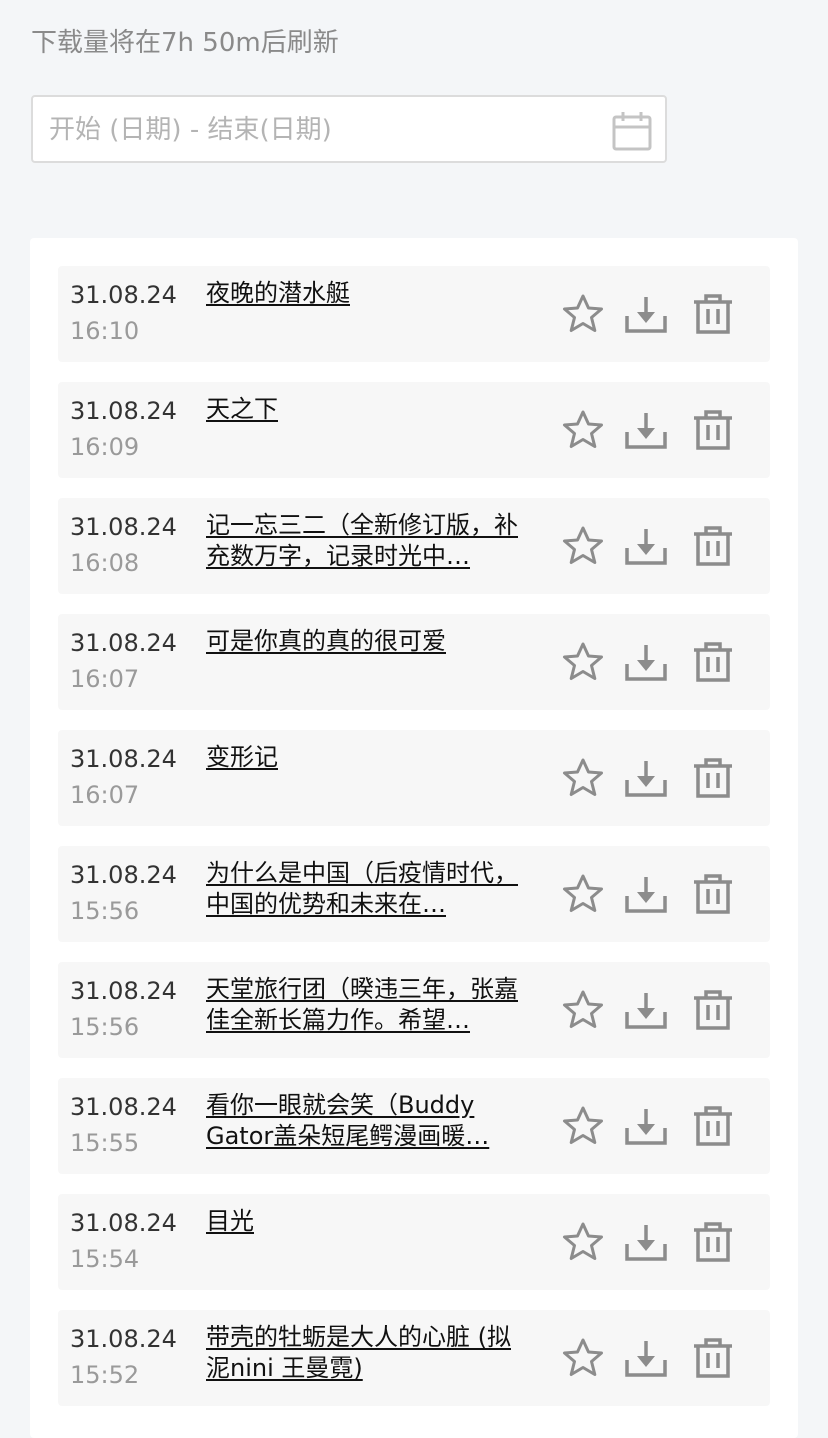 The height and width of the screenshot is (1438, 828). What do you see at coordinates (414, 1242) in the screenshot?
I see `download-row: 31.08.24 15:54 目光` at bounding box center [414, 1242].